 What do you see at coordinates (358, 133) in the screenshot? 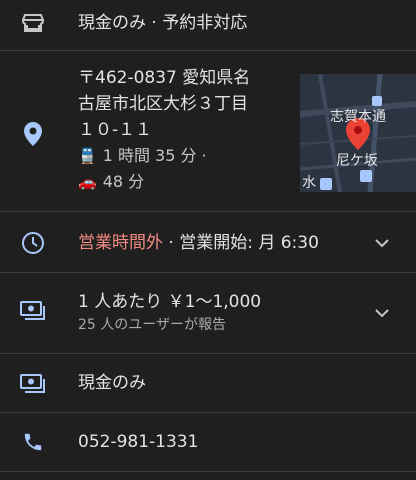
I see `map-thumbnail: 志賀本通 尼ケ坂 水` at bounding box center [358, 133].